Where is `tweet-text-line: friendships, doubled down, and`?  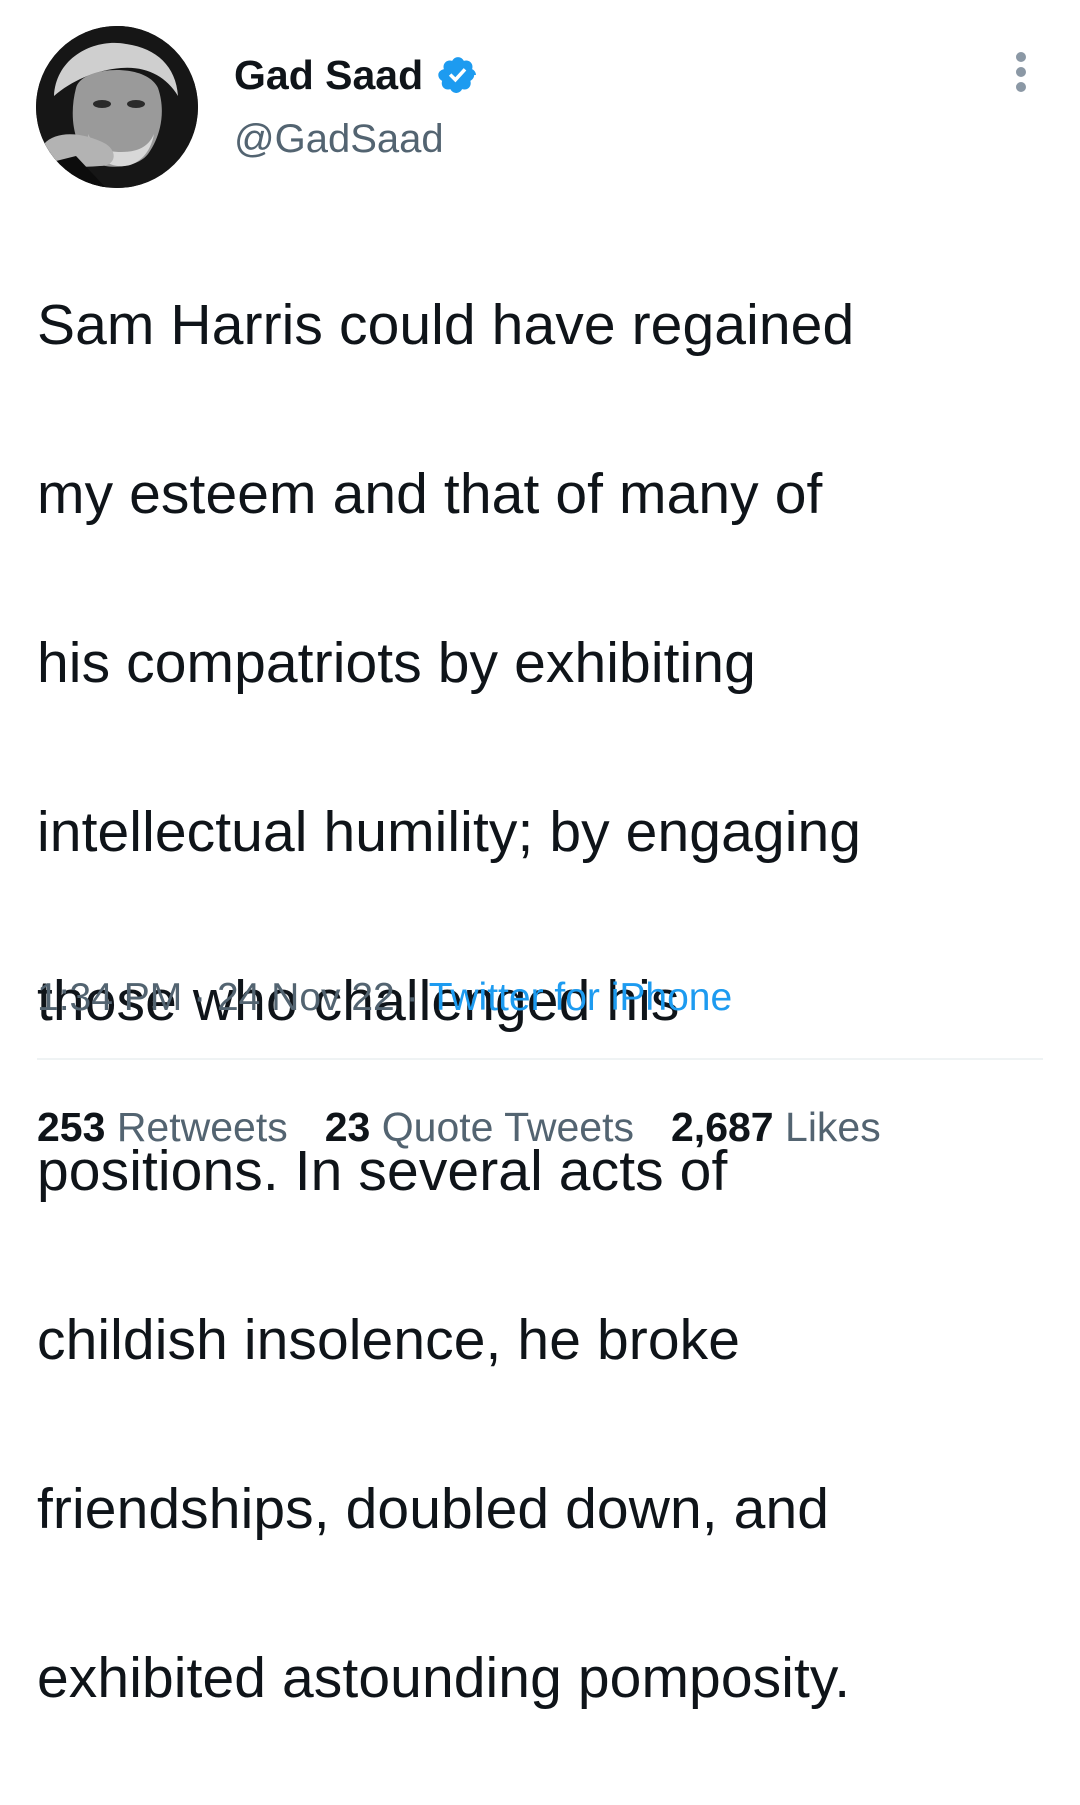
tweet-text-line: friendships, doubled down, and is located at coordinates (433, 1508).